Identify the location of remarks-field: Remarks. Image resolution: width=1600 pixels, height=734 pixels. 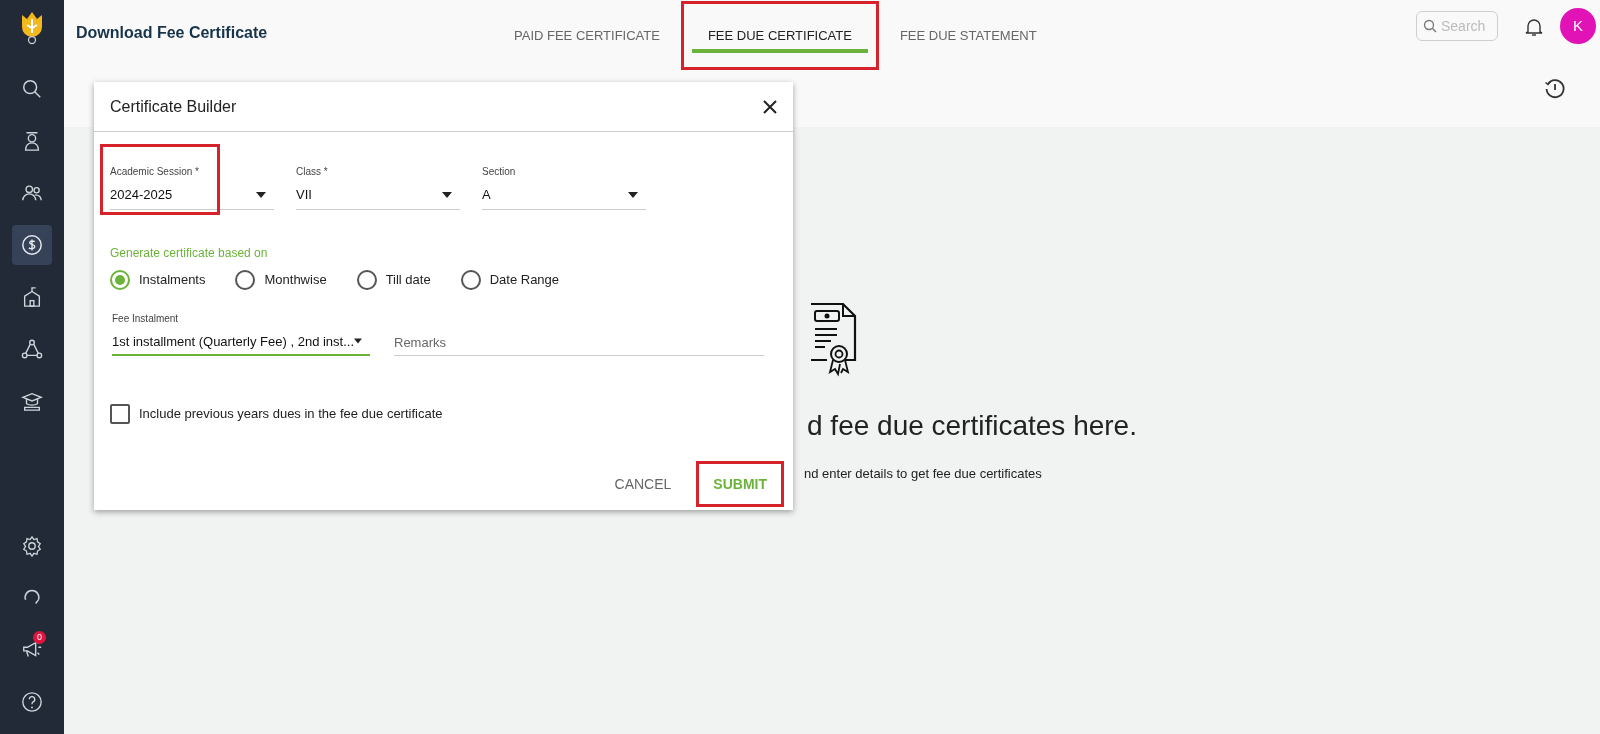
(579, 344).